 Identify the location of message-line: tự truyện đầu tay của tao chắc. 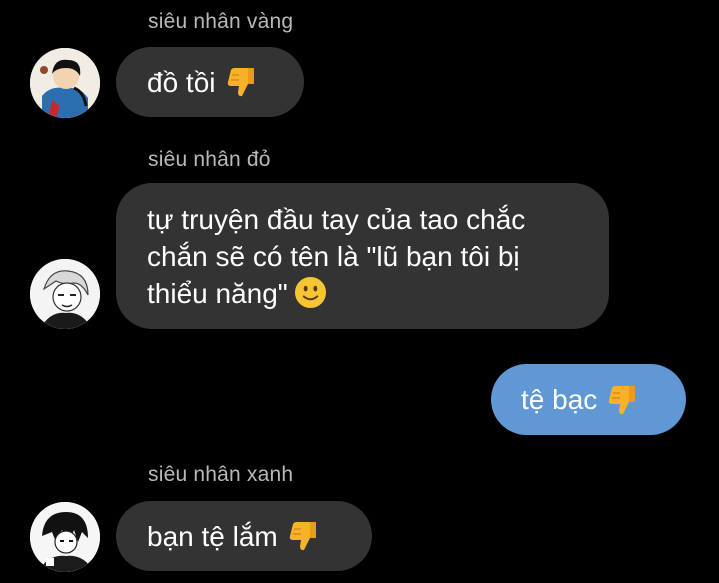
(336, 219).